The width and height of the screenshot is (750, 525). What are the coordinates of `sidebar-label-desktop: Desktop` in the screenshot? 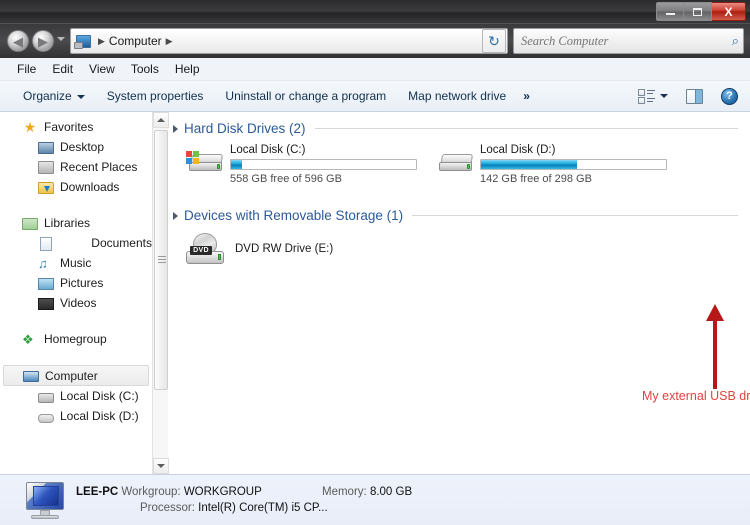 It's located at (82, 147).